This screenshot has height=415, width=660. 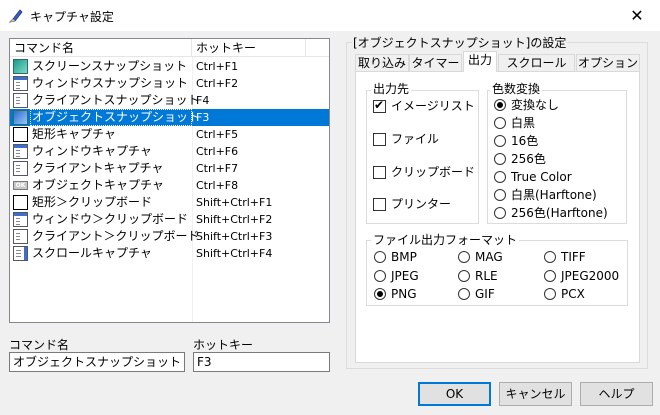 I want to click on list-item: 矩形＞クリップボード Shift+Ctrl+F1, so click(x=169, y=202).